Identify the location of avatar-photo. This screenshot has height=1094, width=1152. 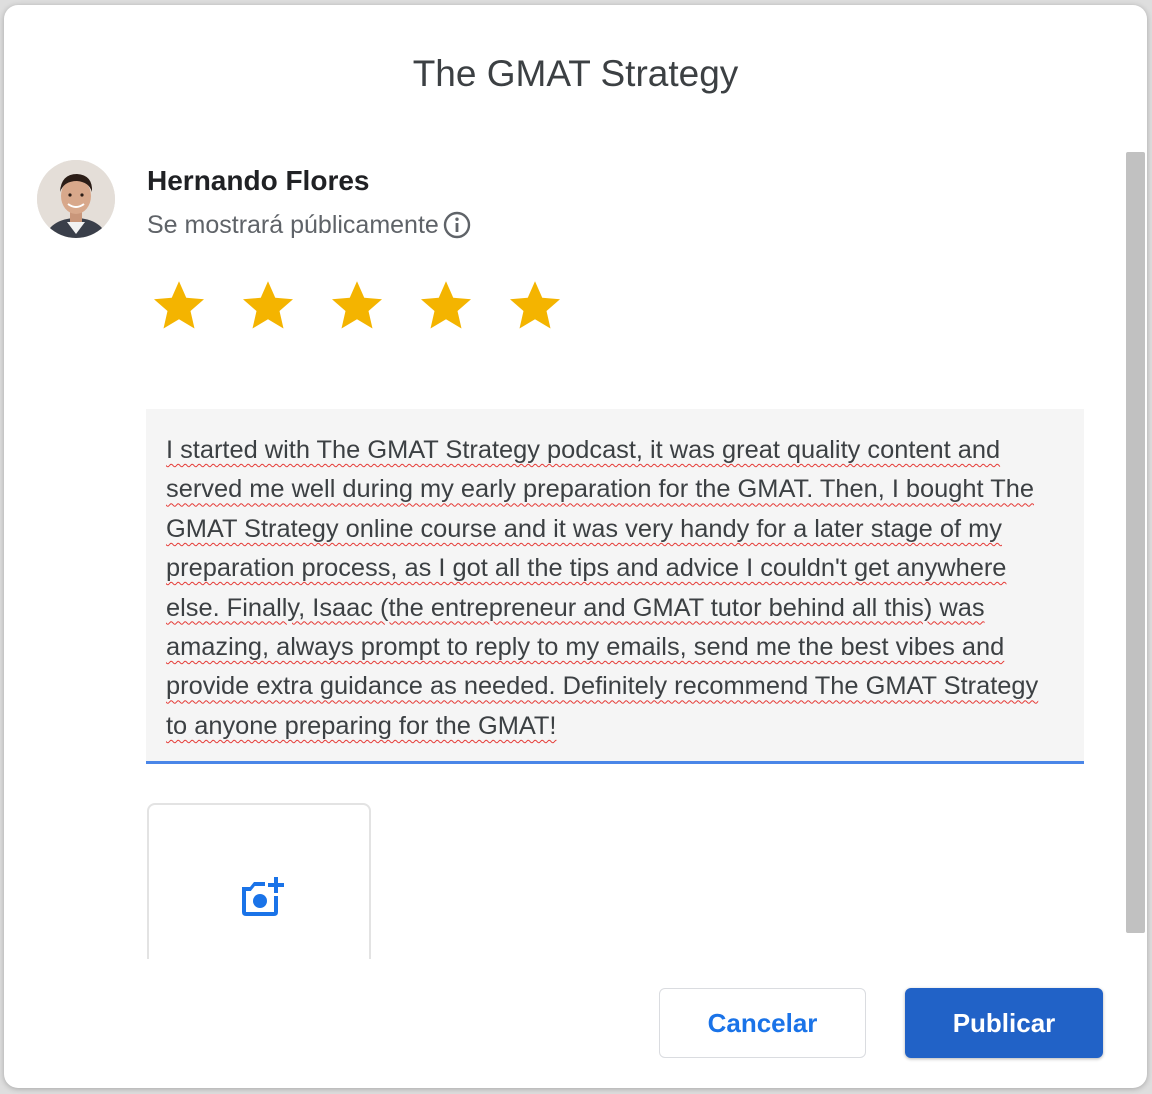
(76, 199).